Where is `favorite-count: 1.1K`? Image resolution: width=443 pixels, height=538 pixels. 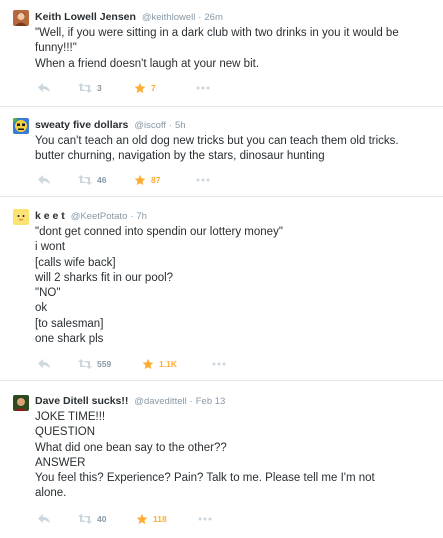 favorite-count: 1.1K is located at coordinates (168, 364).